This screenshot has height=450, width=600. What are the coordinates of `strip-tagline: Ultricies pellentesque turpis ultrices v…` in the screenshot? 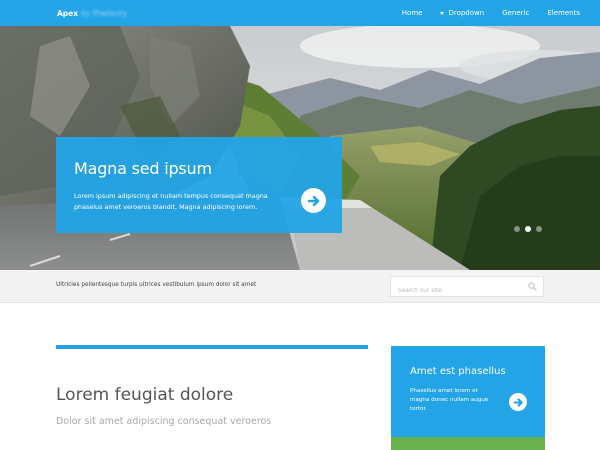 It's located at (156, 285).